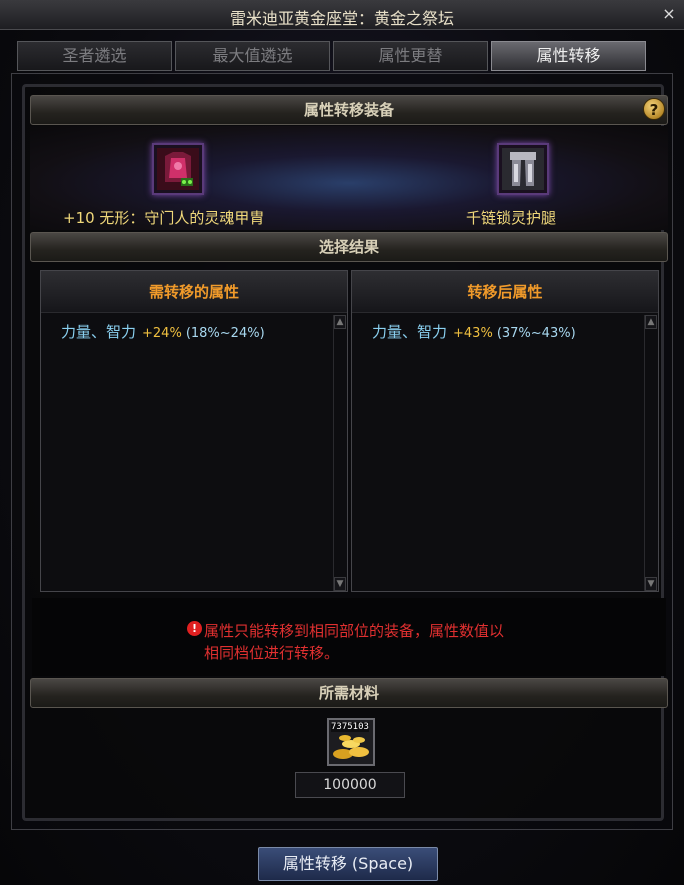  Describe the element at coordinates (410, 56) in the screenshot. I see `tab-attribute-replace: 属性更替` at that location.